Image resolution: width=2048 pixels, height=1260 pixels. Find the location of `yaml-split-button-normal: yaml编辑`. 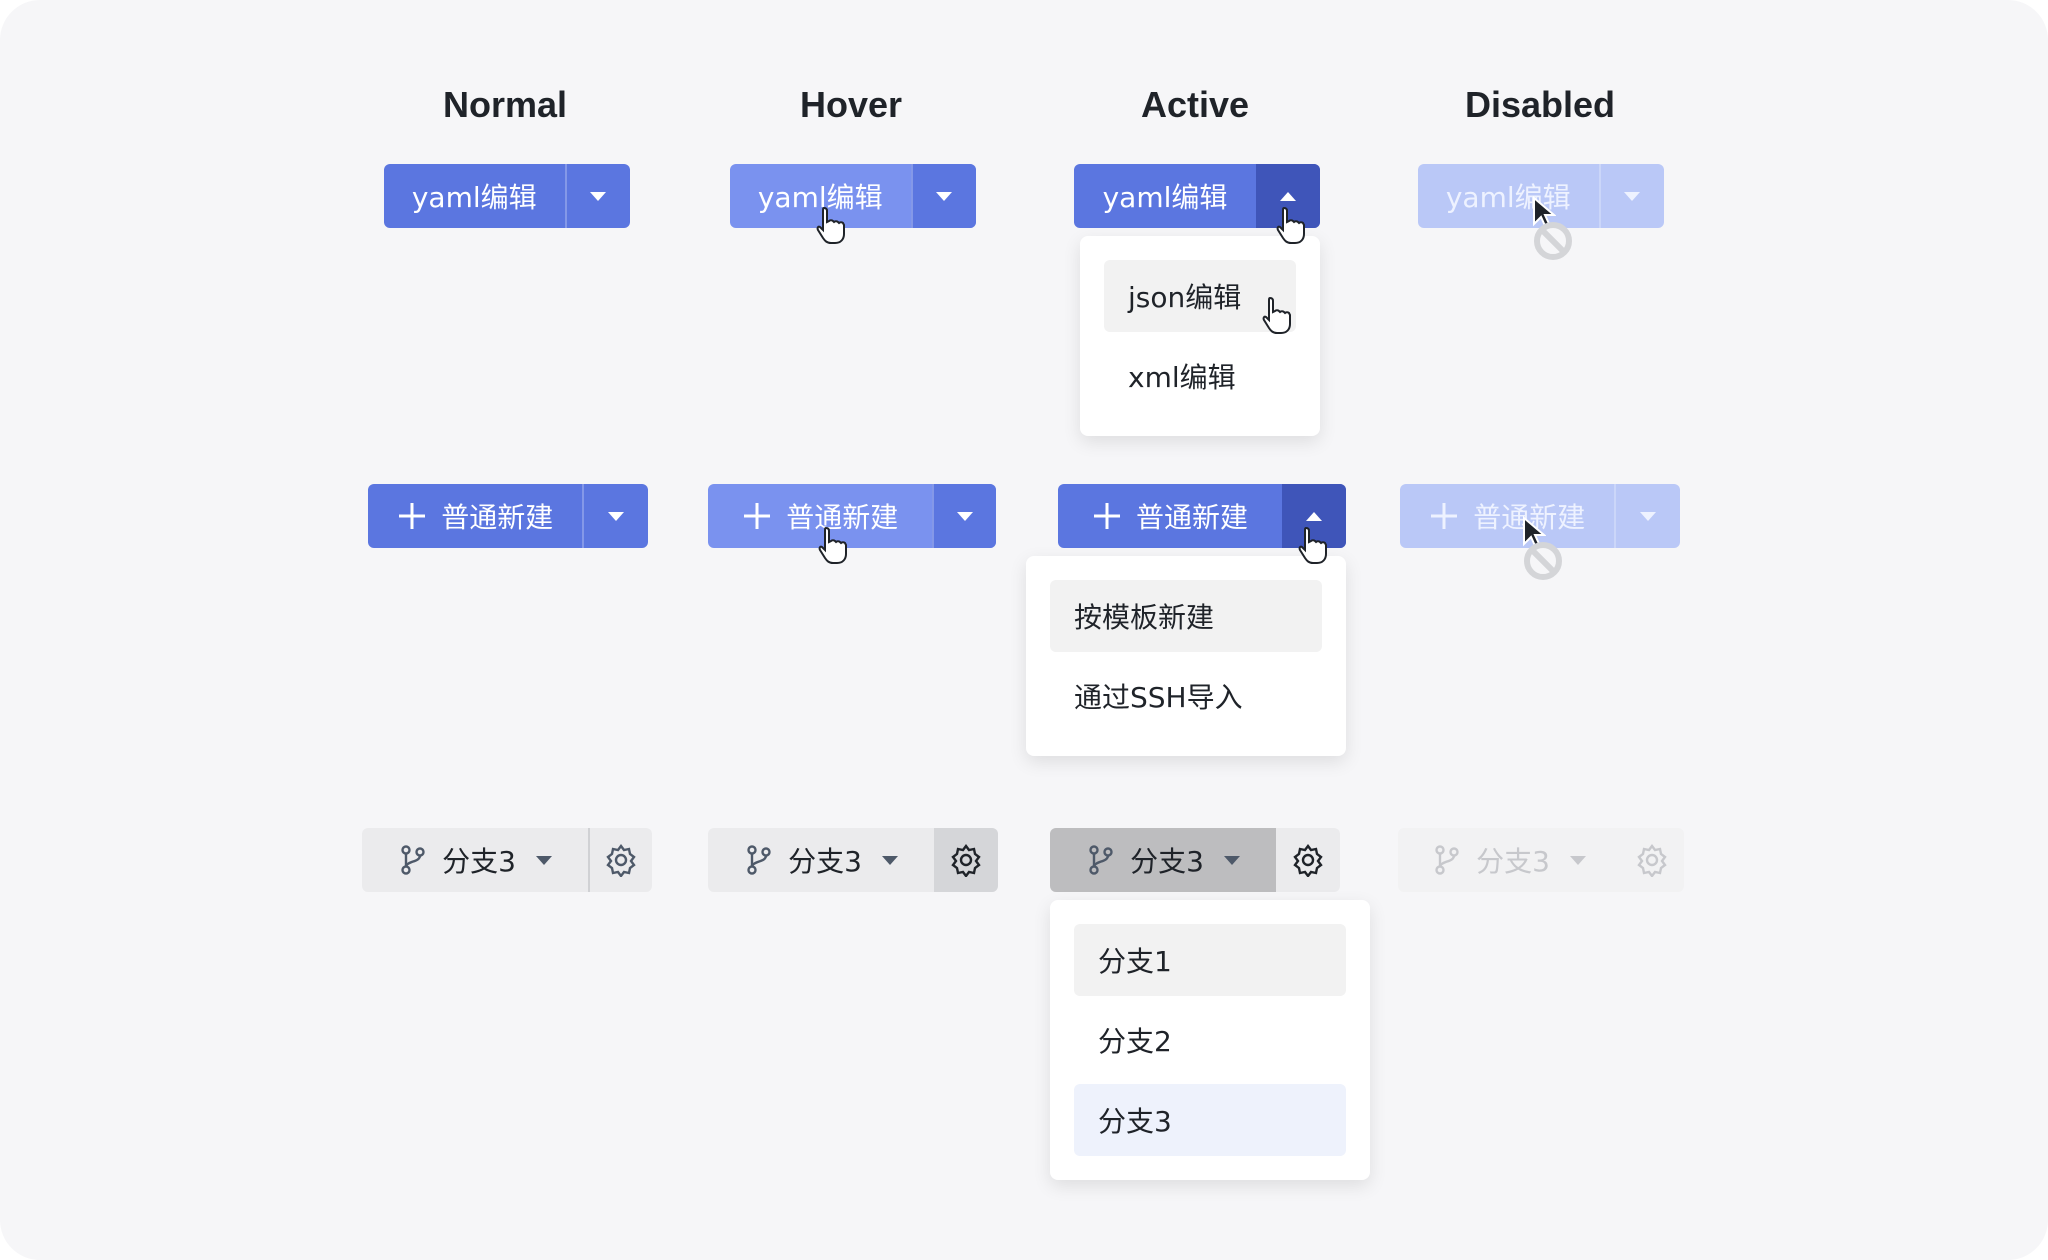

yaml-split-button-normal: yaml编辑 is located at coordinates (507, 196).